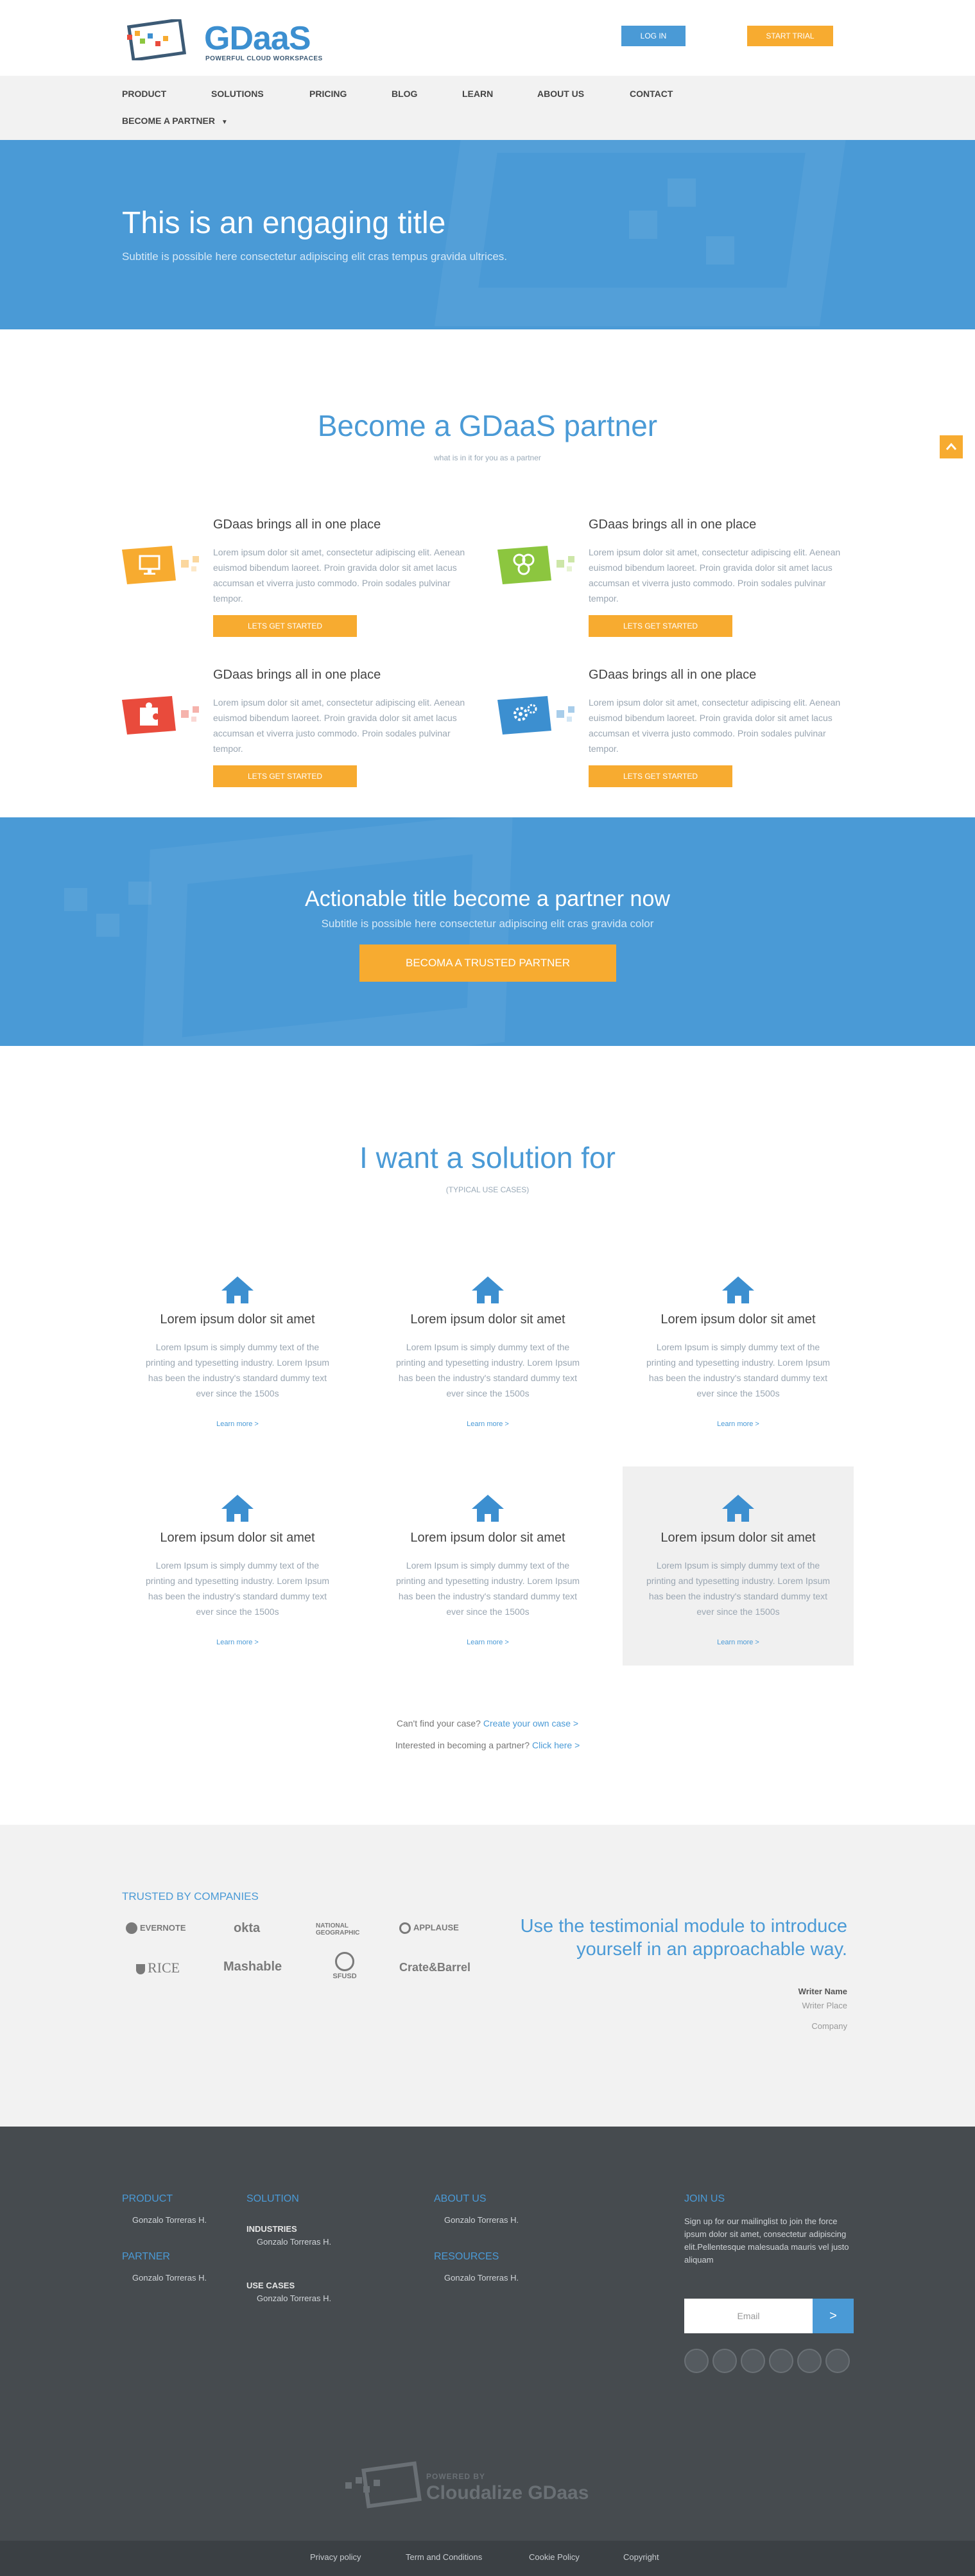 The image size is (975, 2576). I want to click on logo-tagline: POWERFUL CLOUD WORKSPACES, so click(264, 58).